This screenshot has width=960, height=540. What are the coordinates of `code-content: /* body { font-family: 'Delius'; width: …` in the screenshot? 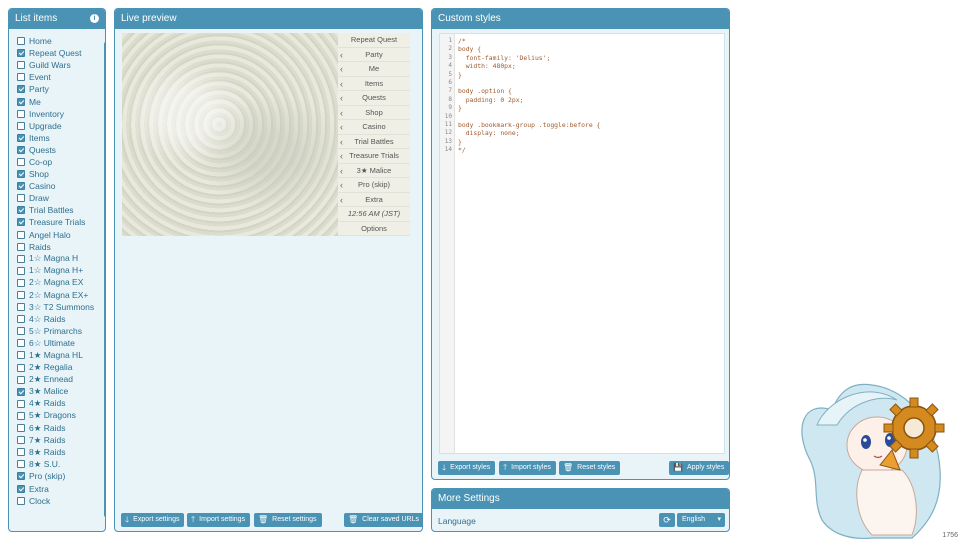 It's located at (529, 96).